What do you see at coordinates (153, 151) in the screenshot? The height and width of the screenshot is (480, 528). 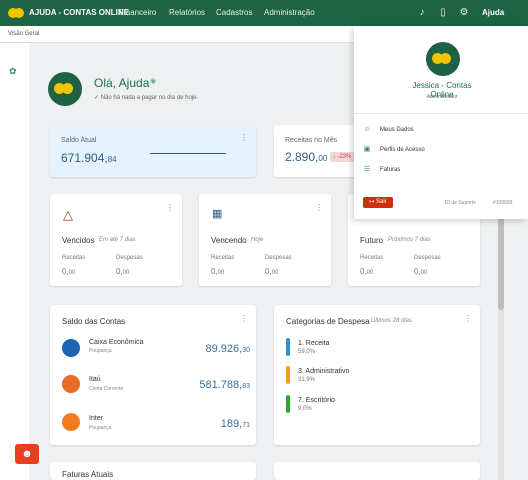 I see `saldo-atual-card: Saldo Atual ⋮ 671.904,84` at bounding box center [153, 151].